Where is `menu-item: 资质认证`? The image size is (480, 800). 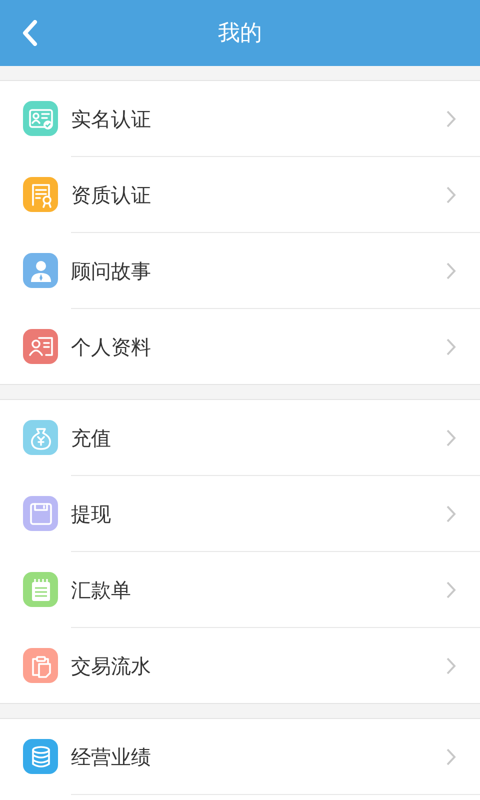 menu-item: 资质认证 is located at coordinates (240, 194).